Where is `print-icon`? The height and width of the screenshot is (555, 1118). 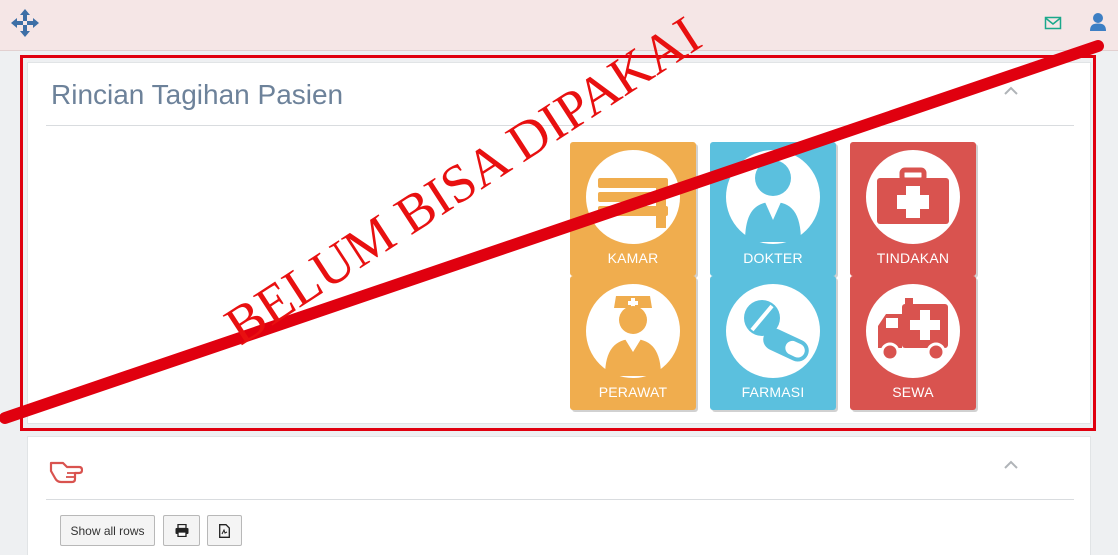 print-icon is located at coordinates (181, 530).